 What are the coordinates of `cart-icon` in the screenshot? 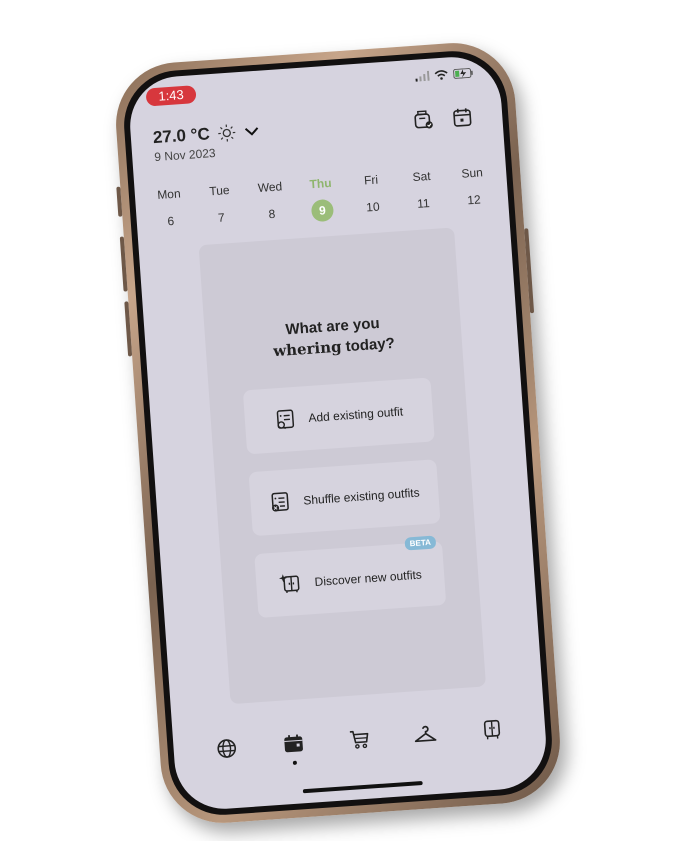 It's located at (359, 739).